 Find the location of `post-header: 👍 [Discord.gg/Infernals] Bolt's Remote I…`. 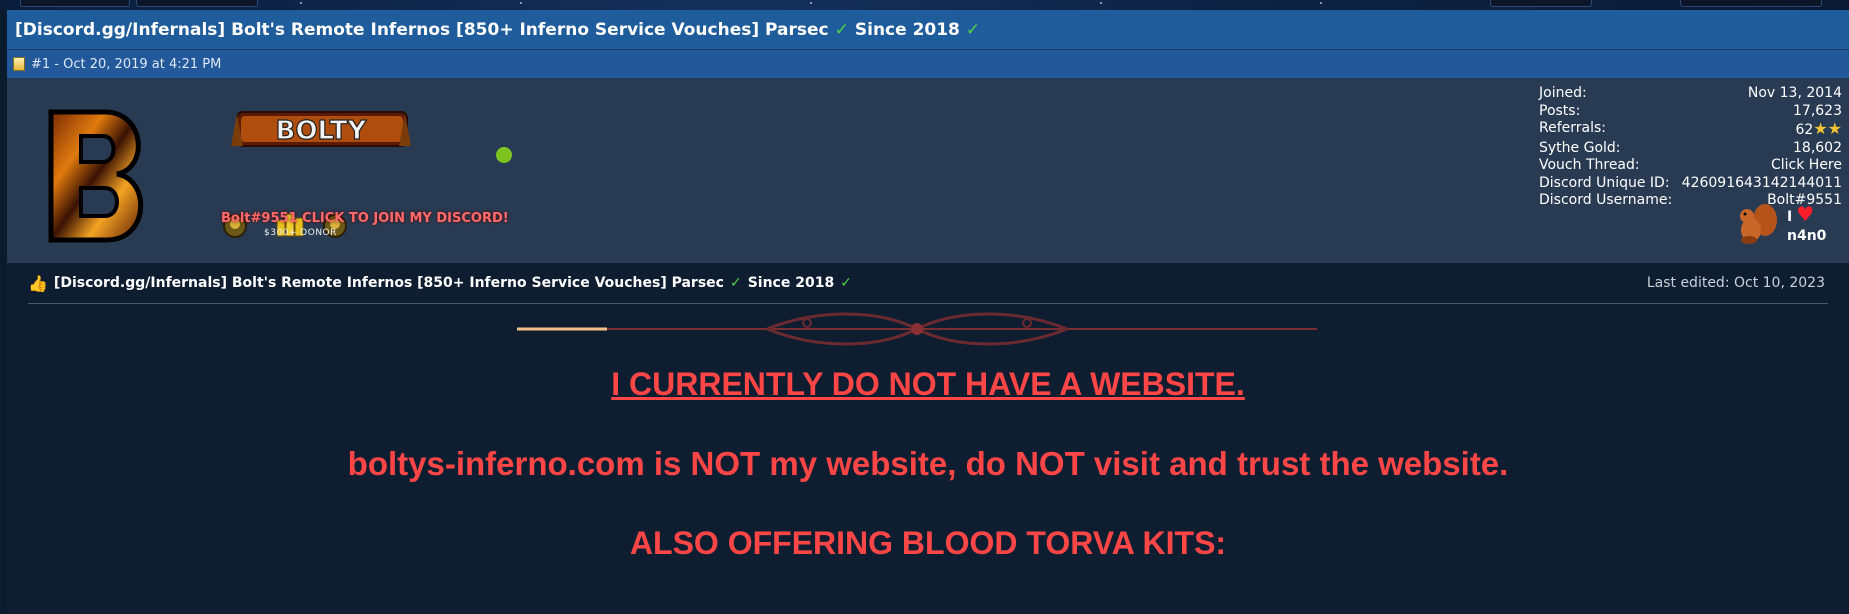

post-header: 👍 [Discord.gg/Infernals] Bolt's Remote I… is located at coordinates (928, 283).